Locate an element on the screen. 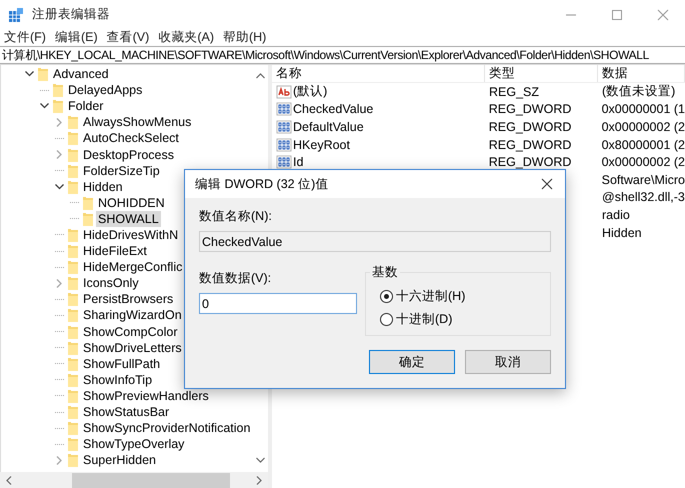 Image resolution: width=685 pixels, height=488 pixels. group-label: 基数 is located at coordinates (385, 272).